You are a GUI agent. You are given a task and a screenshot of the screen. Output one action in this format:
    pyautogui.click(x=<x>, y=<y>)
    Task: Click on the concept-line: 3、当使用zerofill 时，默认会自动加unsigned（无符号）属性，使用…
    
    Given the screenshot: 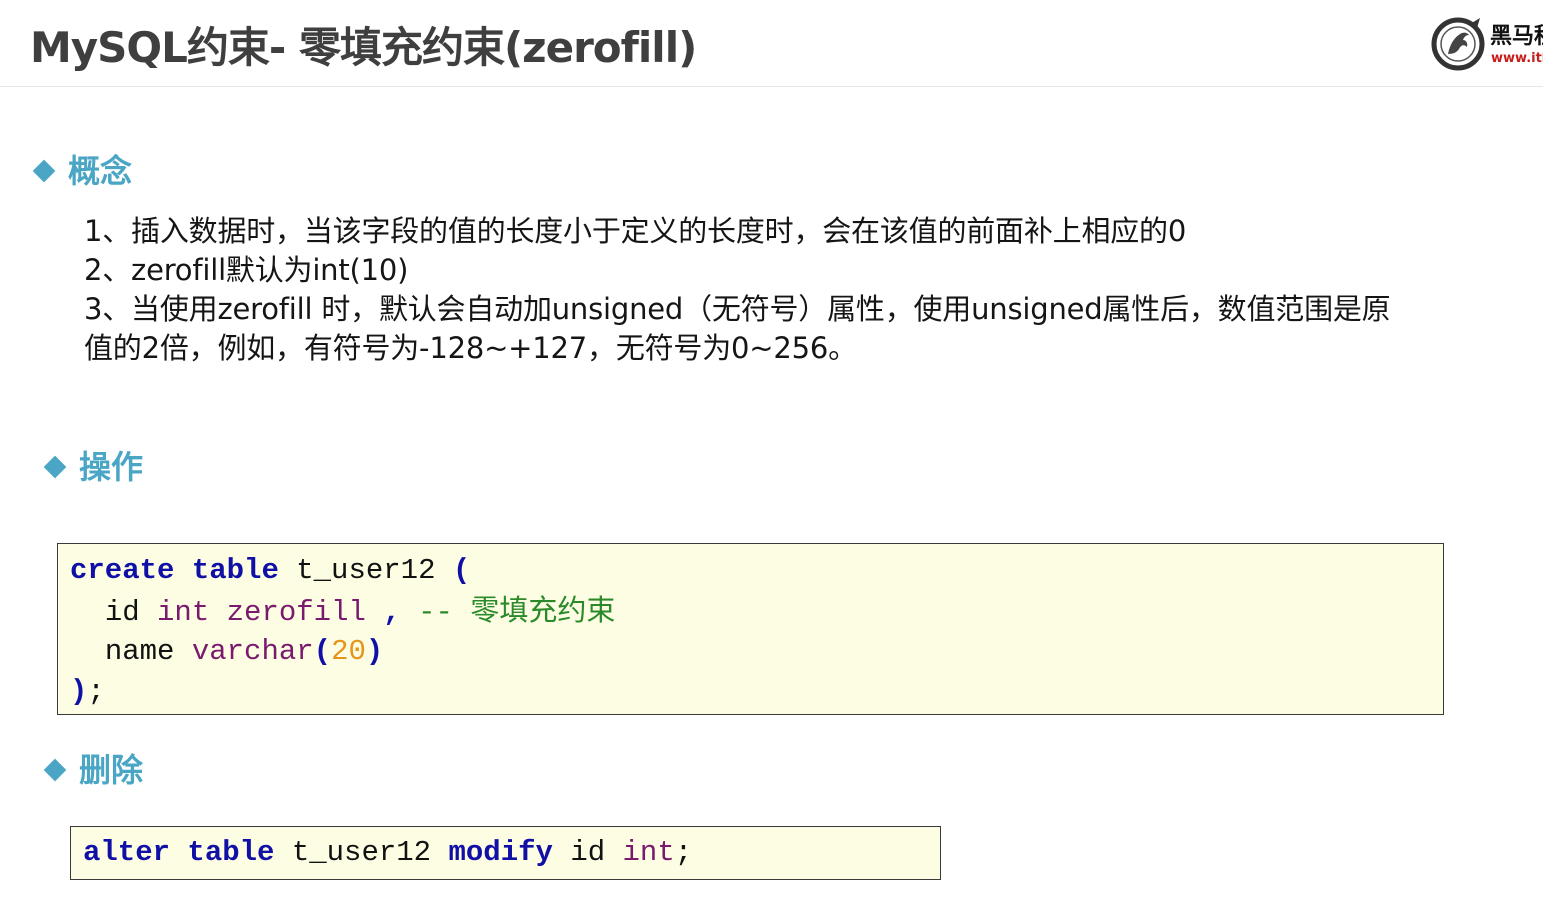 What is the action you would take?
    pyautogui.click(x=737, y=309)
    